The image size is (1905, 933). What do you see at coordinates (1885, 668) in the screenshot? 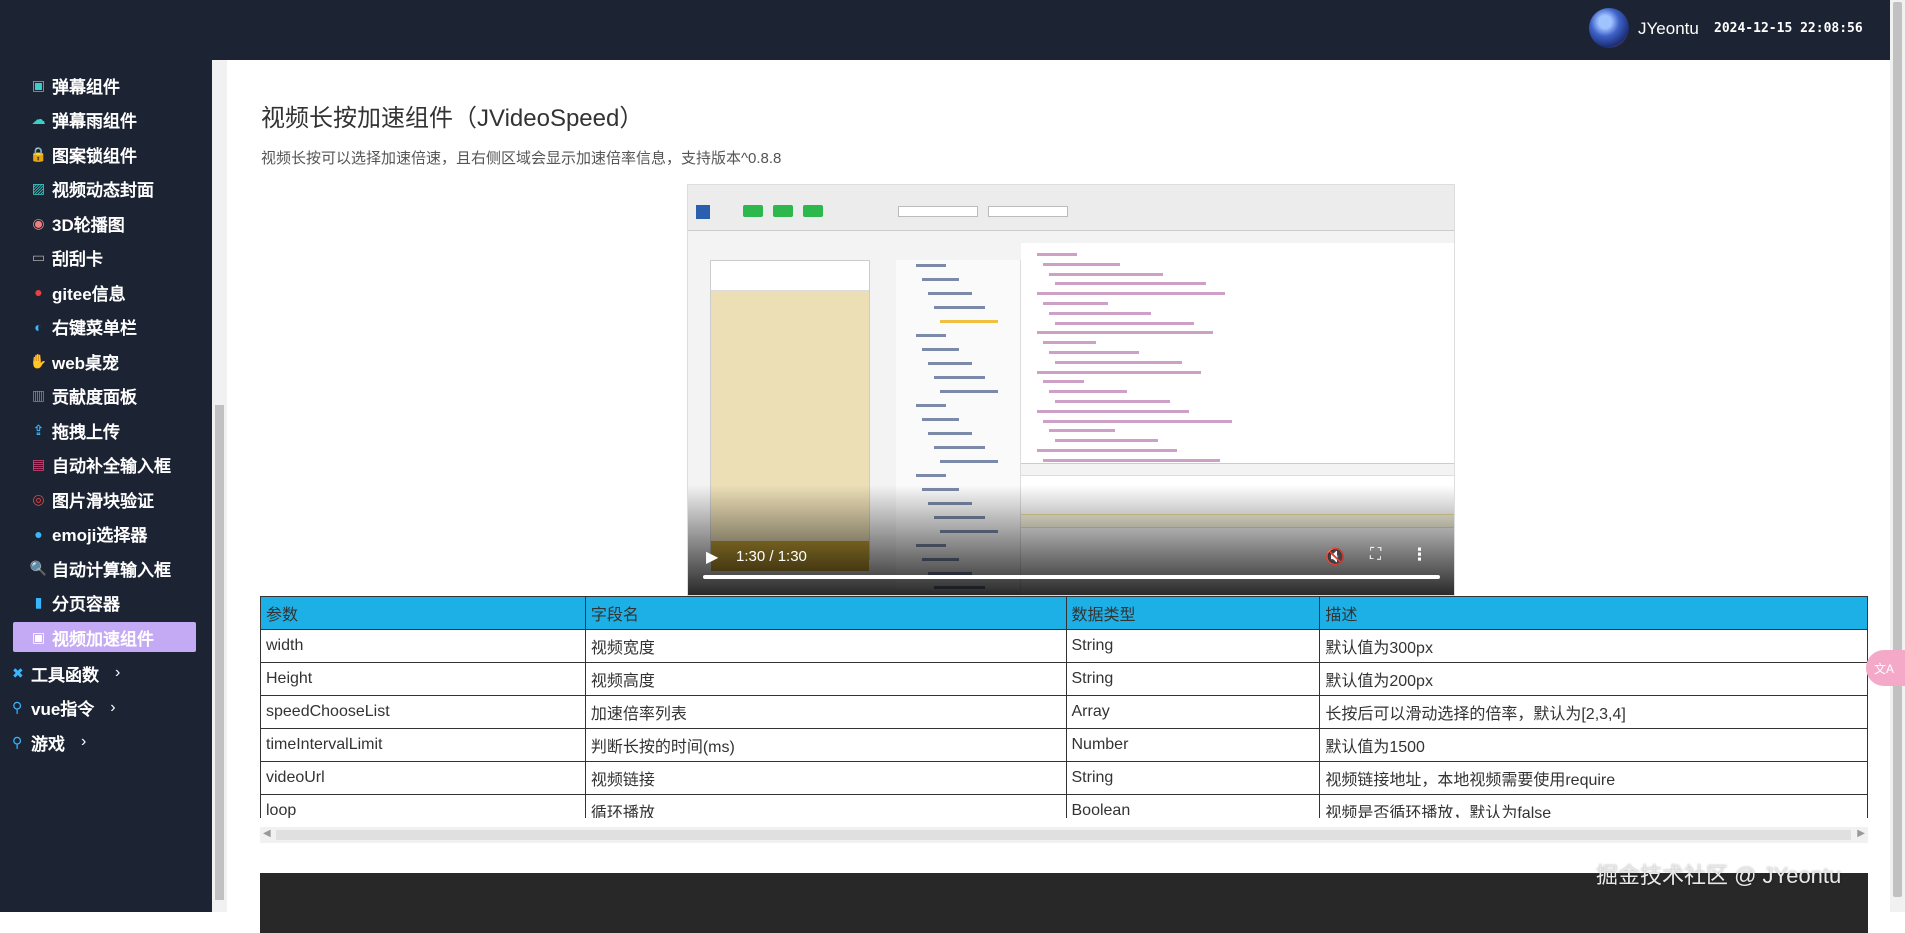
I see `translate-icon: 文A` at bounding box center [1885, 668].